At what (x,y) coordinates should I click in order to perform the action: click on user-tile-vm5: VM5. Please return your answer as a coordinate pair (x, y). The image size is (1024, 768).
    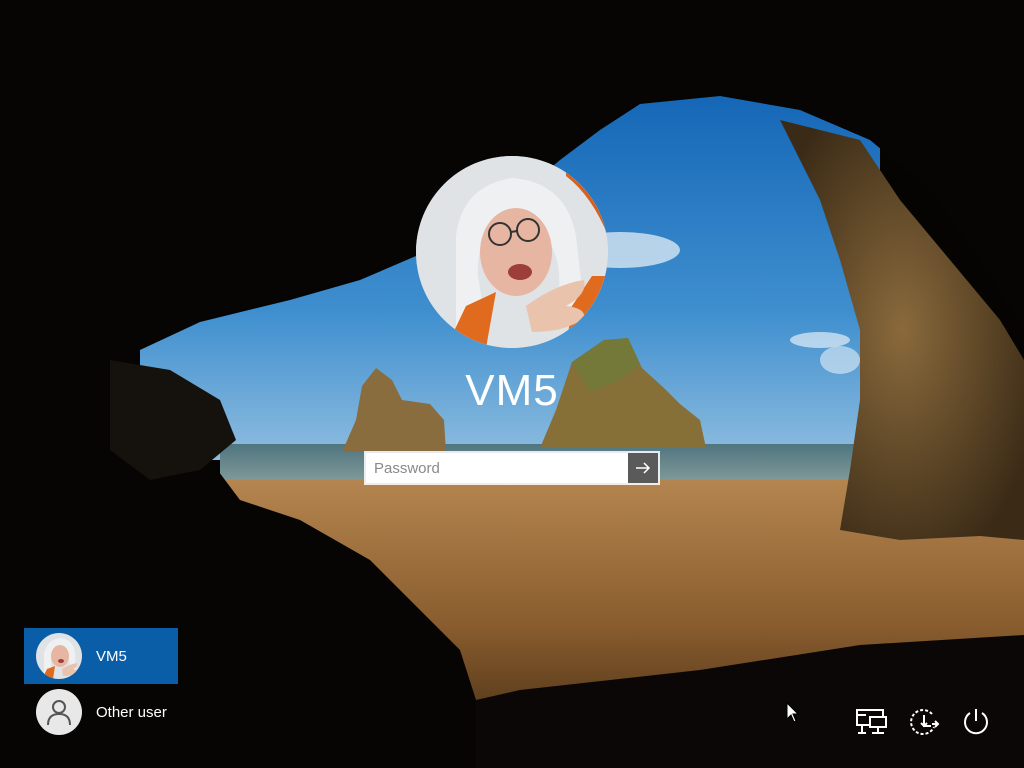
    Looking at the image, I should click on (101, 656).